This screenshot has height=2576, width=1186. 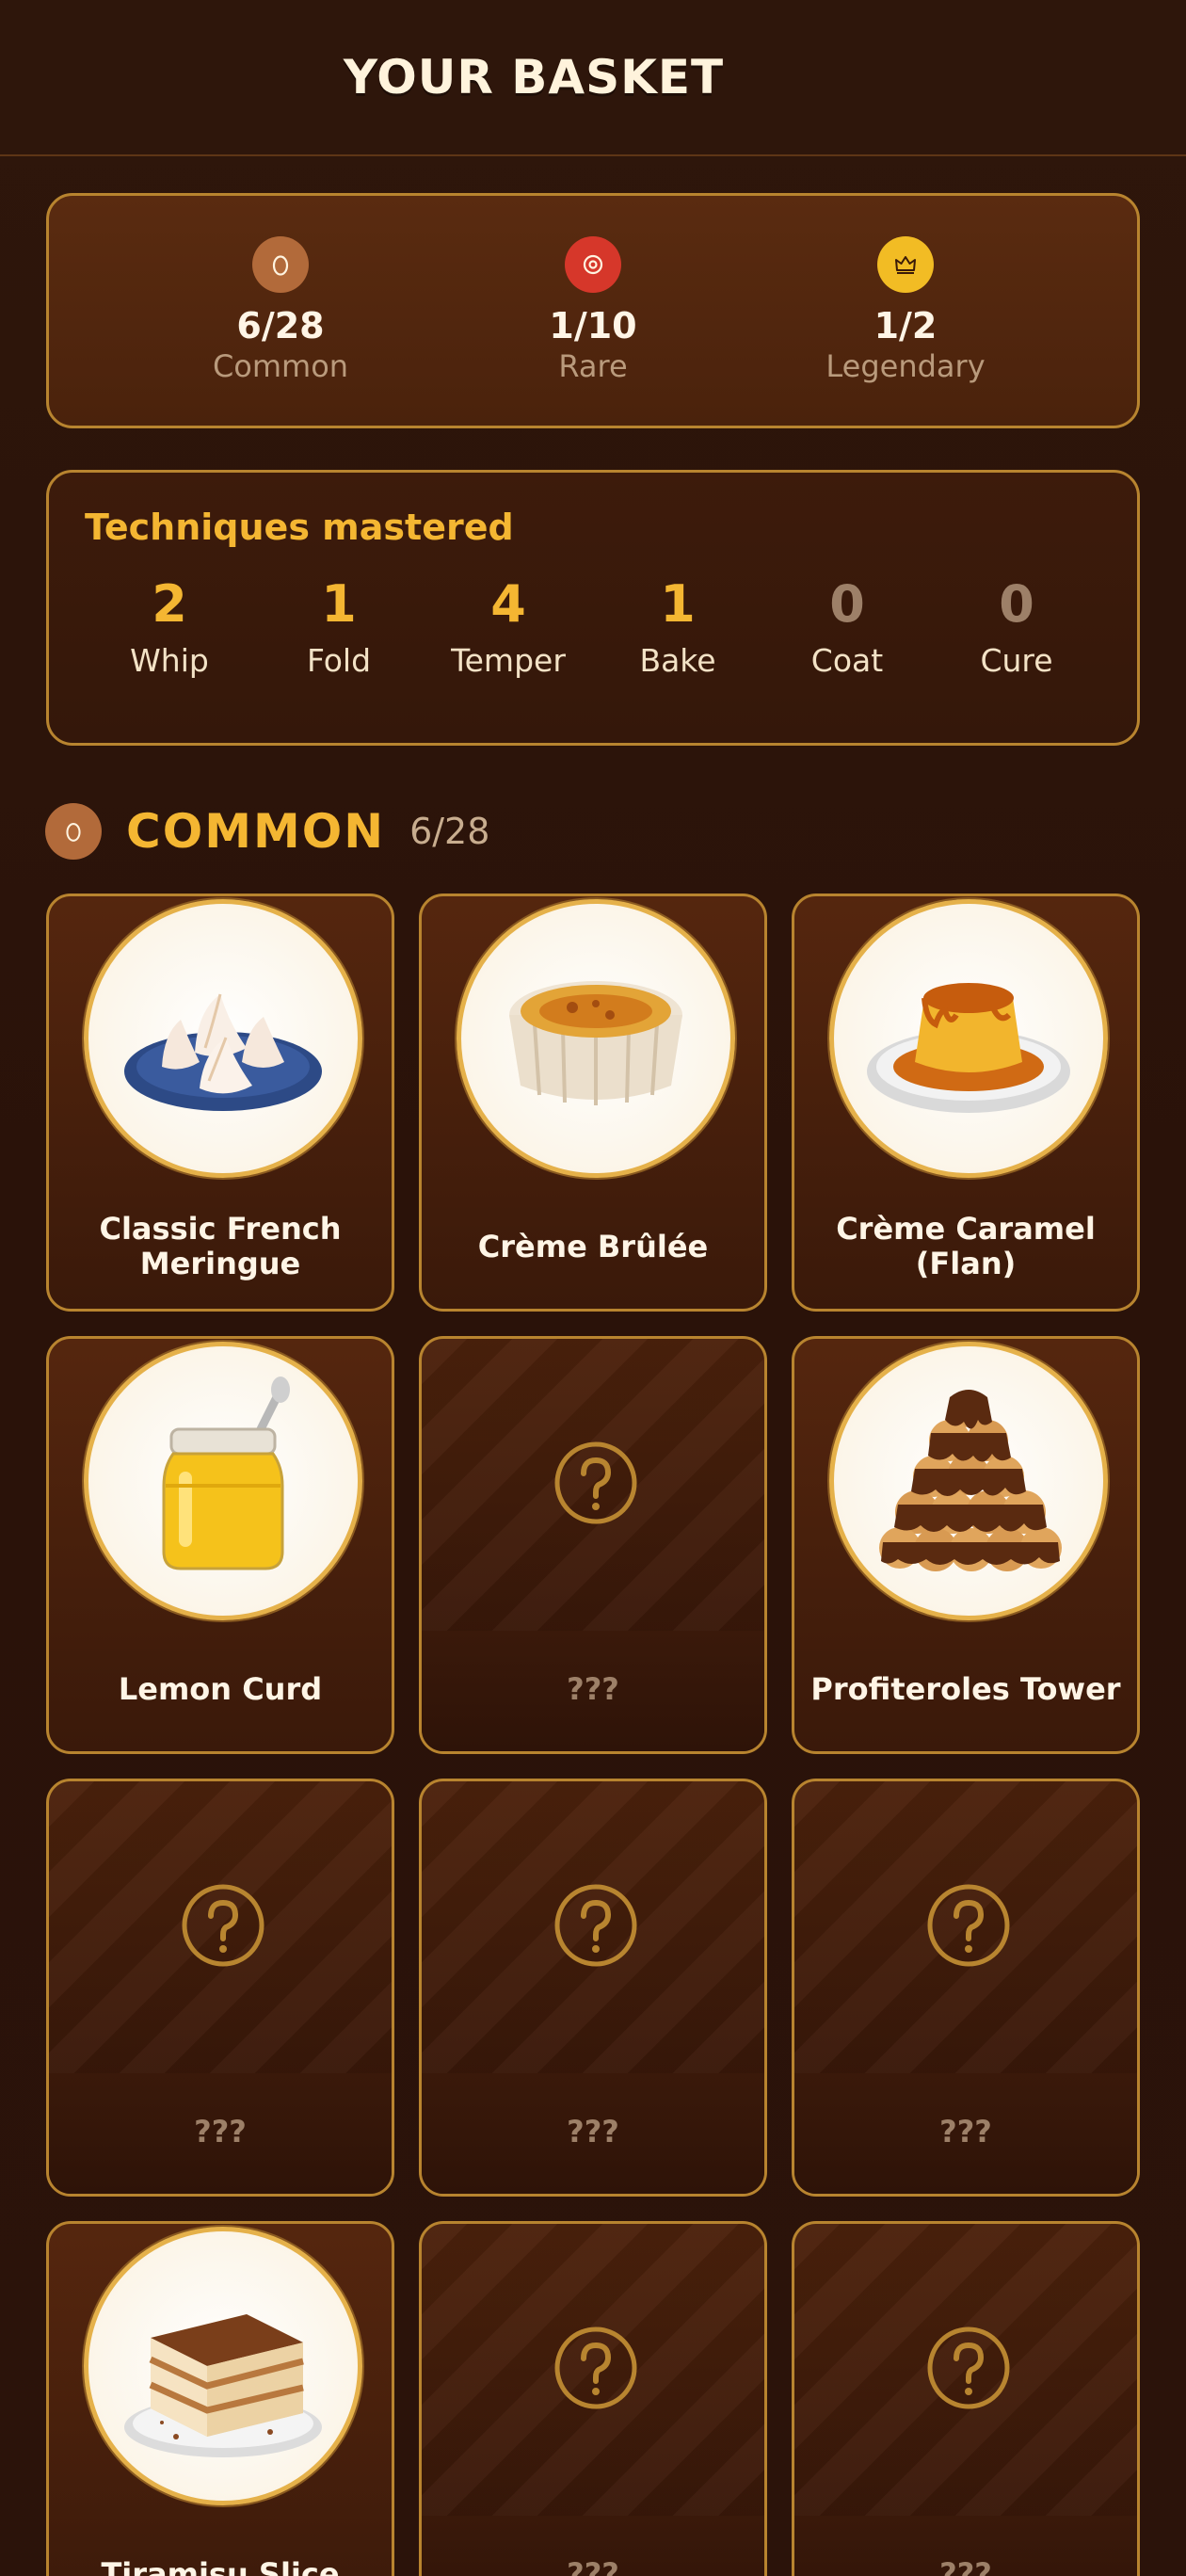 I want to click on stat-rare: 1/10 Rare, so click(x=593, y=310).